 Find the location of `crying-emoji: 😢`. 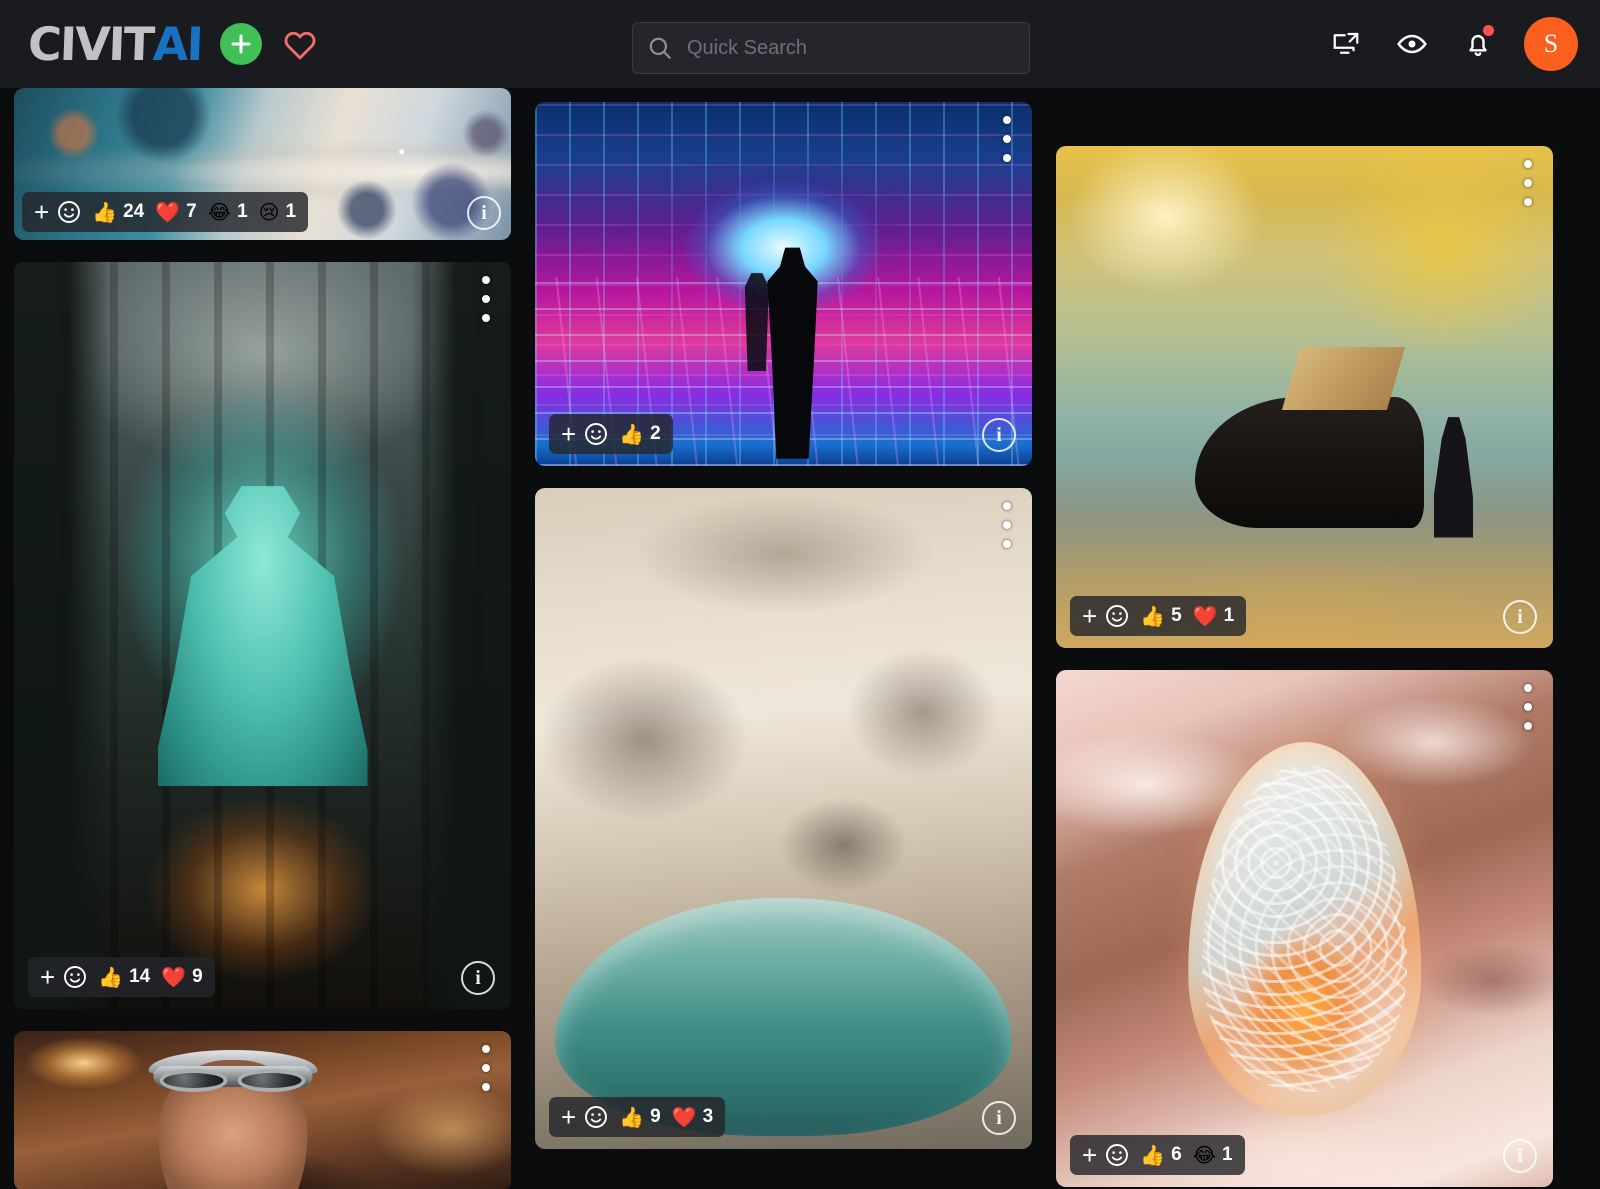

crying-emoji: 😢 is located at coordinates (269, 212).